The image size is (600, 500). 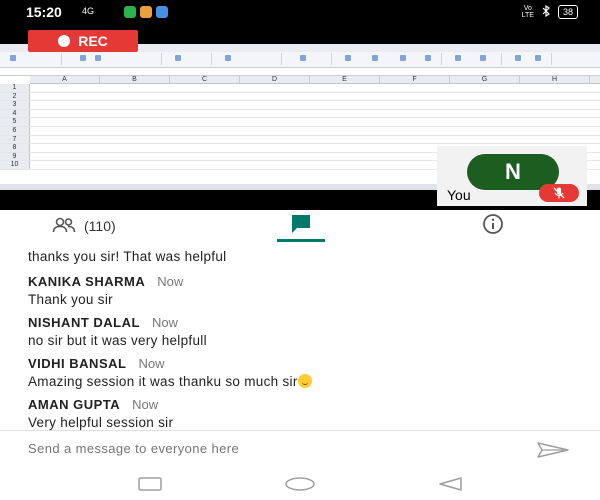 What do you see at coordinates (100, 226) in the screenshot?
I see `participant-count: (110)` at bounding box center [100, 226].